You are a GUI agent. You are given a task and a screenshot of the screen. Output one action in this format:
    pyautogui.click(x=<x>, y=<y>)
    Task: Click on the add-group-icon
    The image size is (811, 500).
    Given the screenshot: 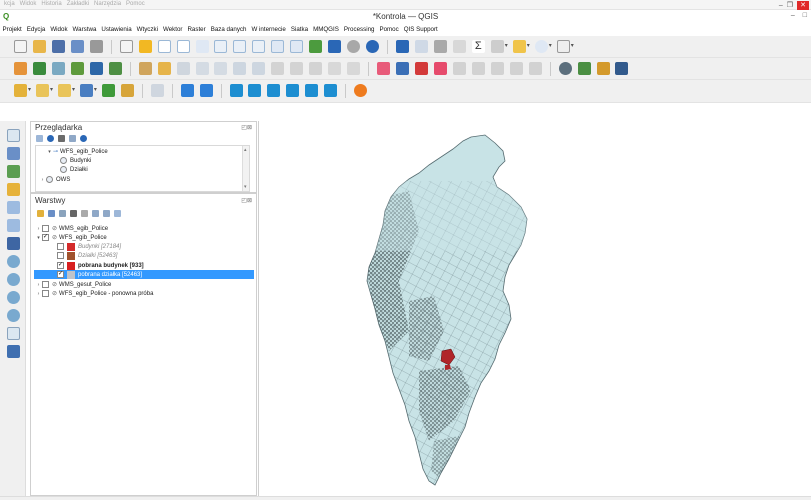 What is the action you would take?
    pyautogui.click(x=51, y=213)
    